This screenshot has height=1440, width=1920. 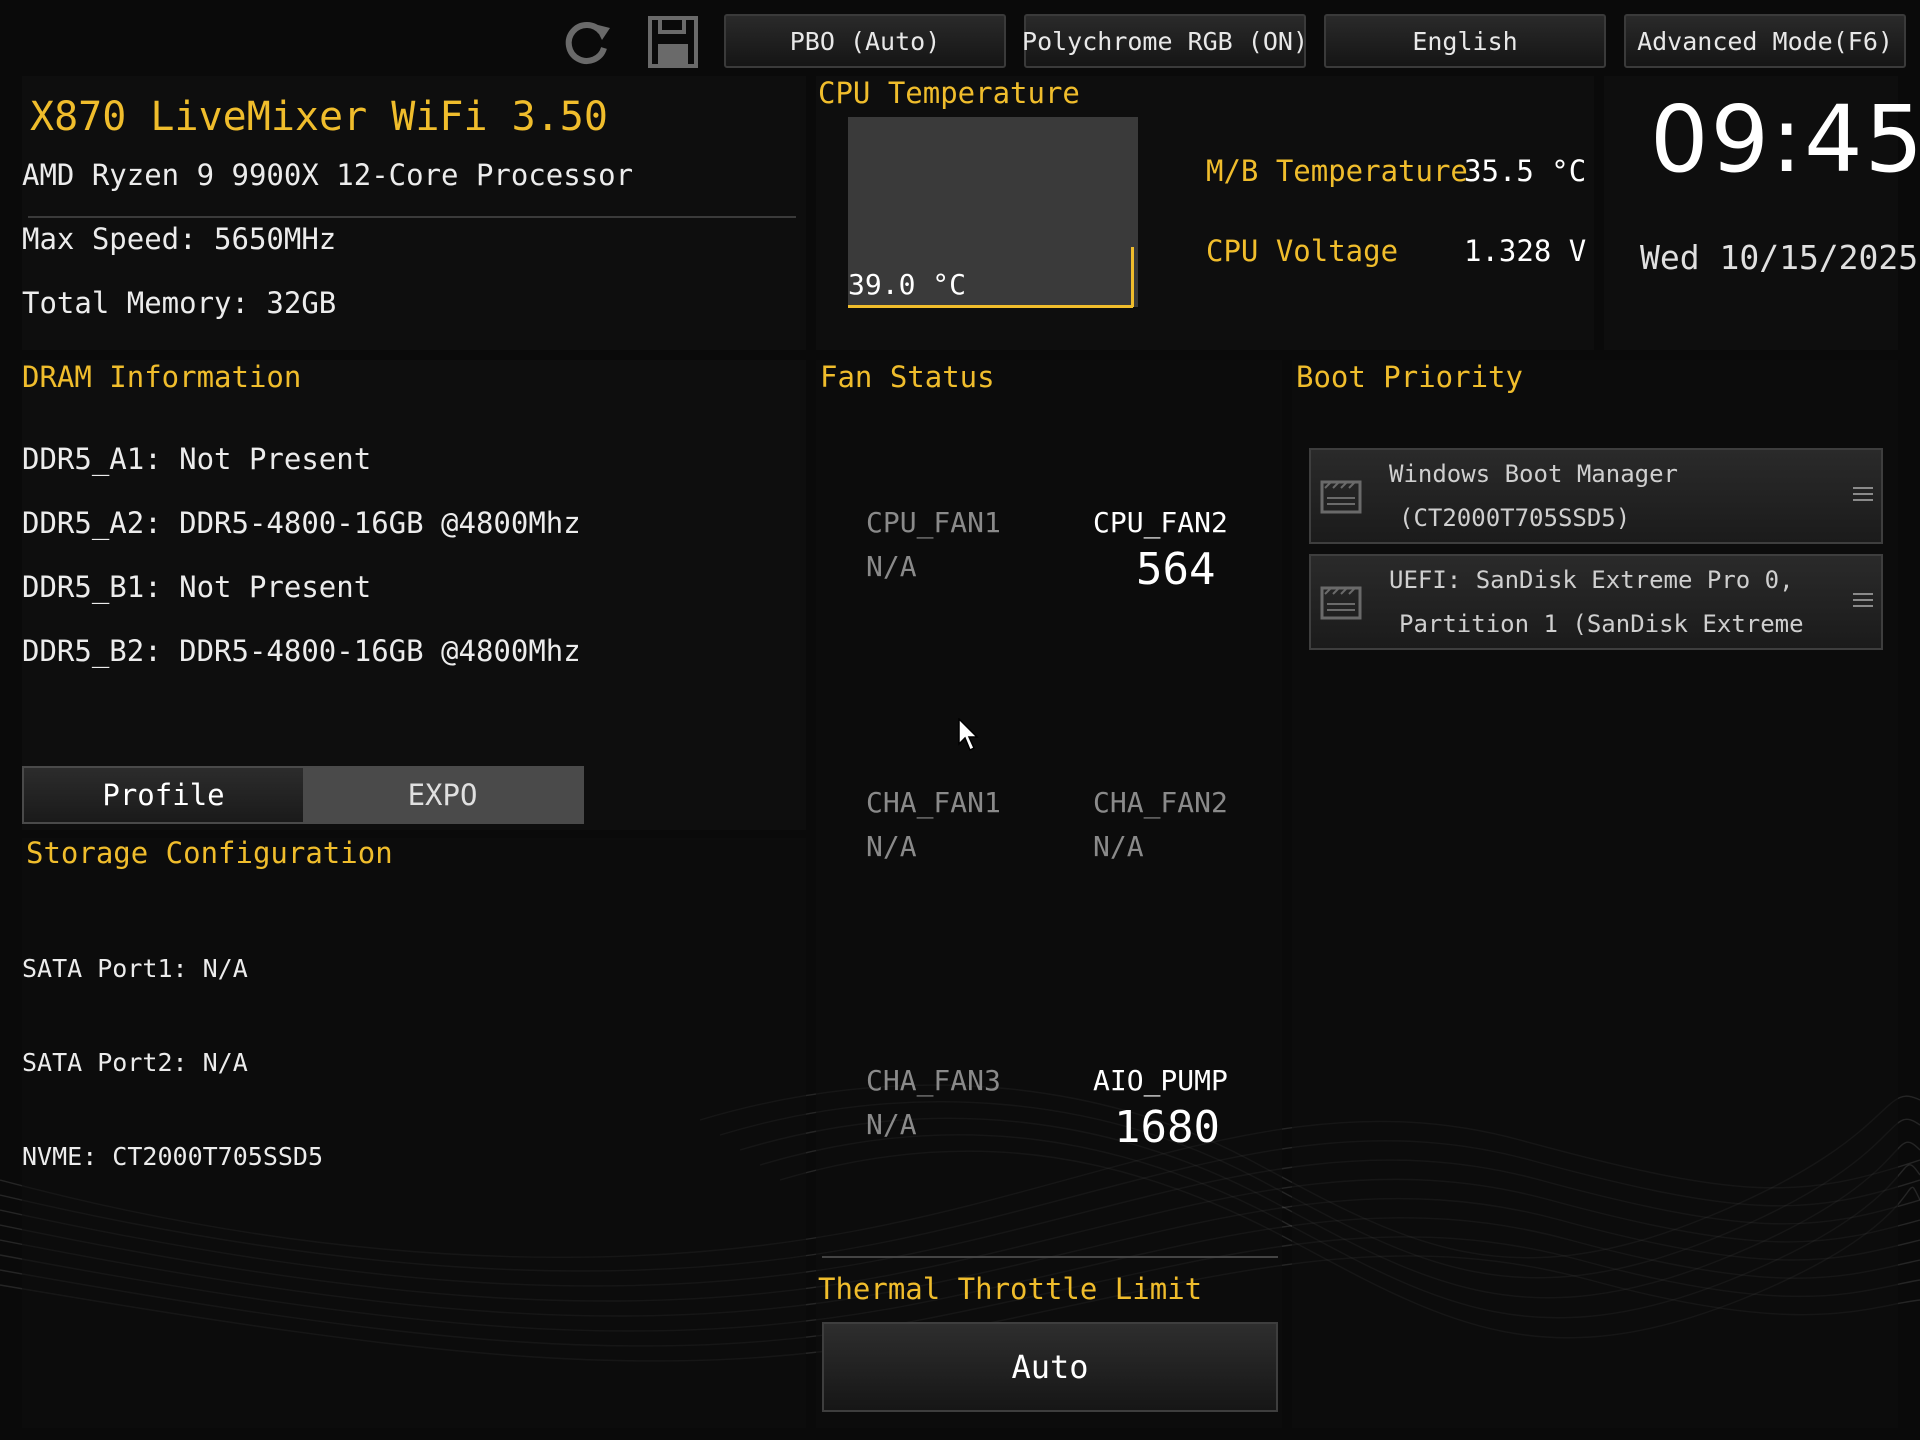 I want to click on mb-temperature-value: 35.5 °C, so click(x=1525, y=171).